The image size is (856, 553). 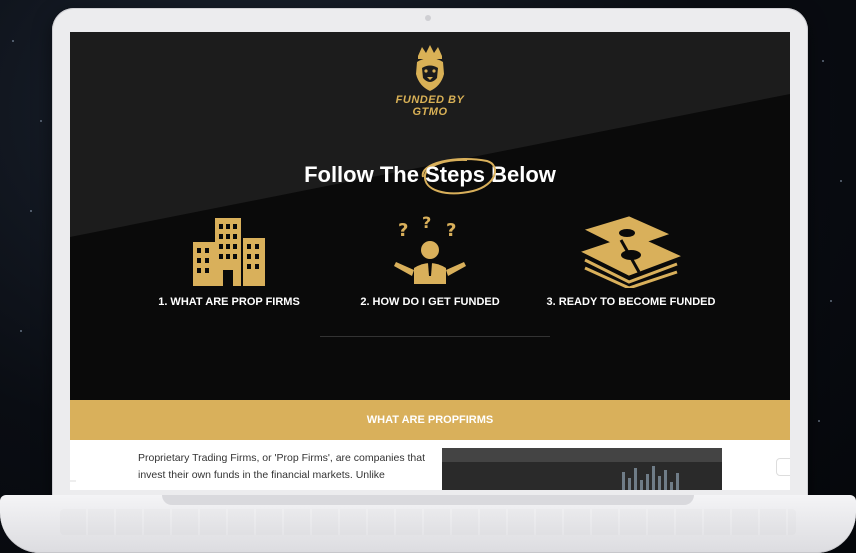 I want to click on headline-part1: Follow The, so click(x=361, y=174).